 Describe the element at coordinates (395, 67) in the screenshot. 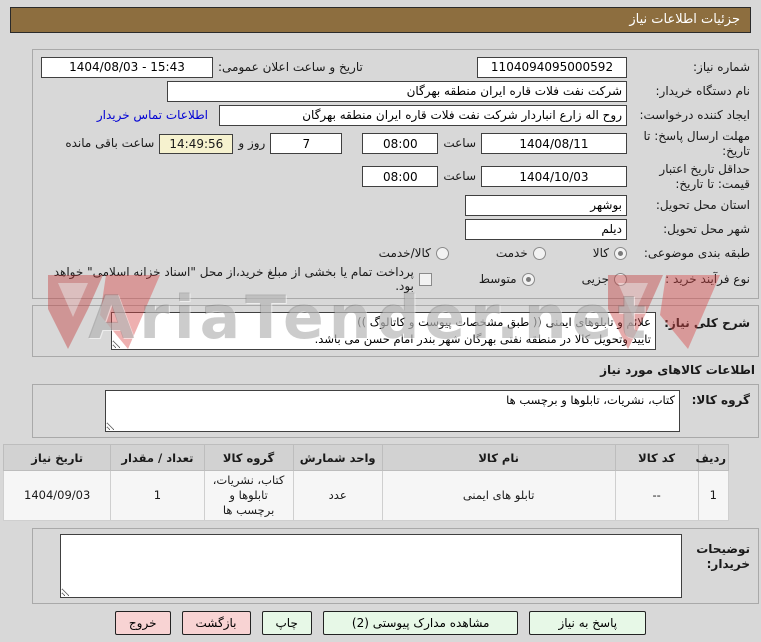

I see `need-number-row: شماره نیاز: تاریخ و ساعت اعلان عمومی:` at that location.